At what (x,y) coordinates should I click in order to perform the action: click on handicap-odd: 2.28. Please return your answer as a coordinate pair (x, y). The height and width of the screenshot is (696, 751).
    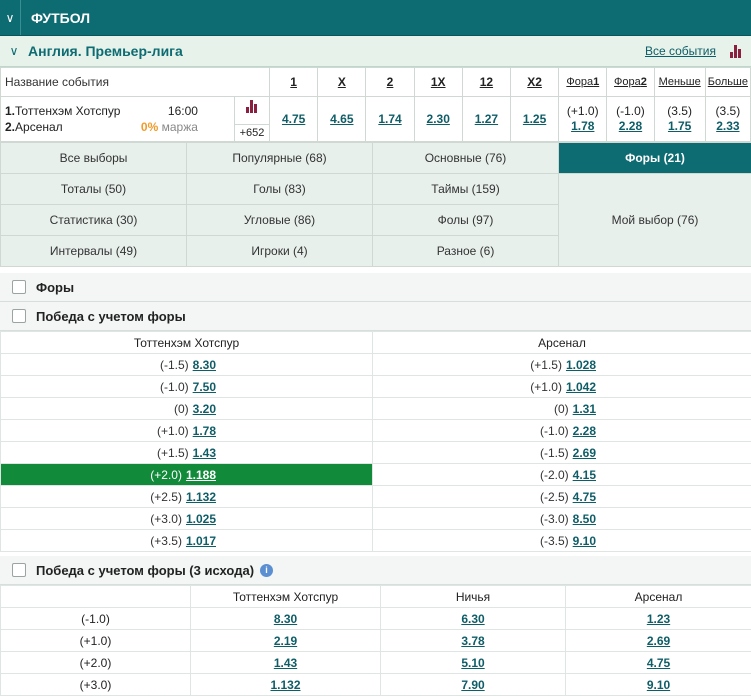
    Looking at the image, I should click on (584, 431).